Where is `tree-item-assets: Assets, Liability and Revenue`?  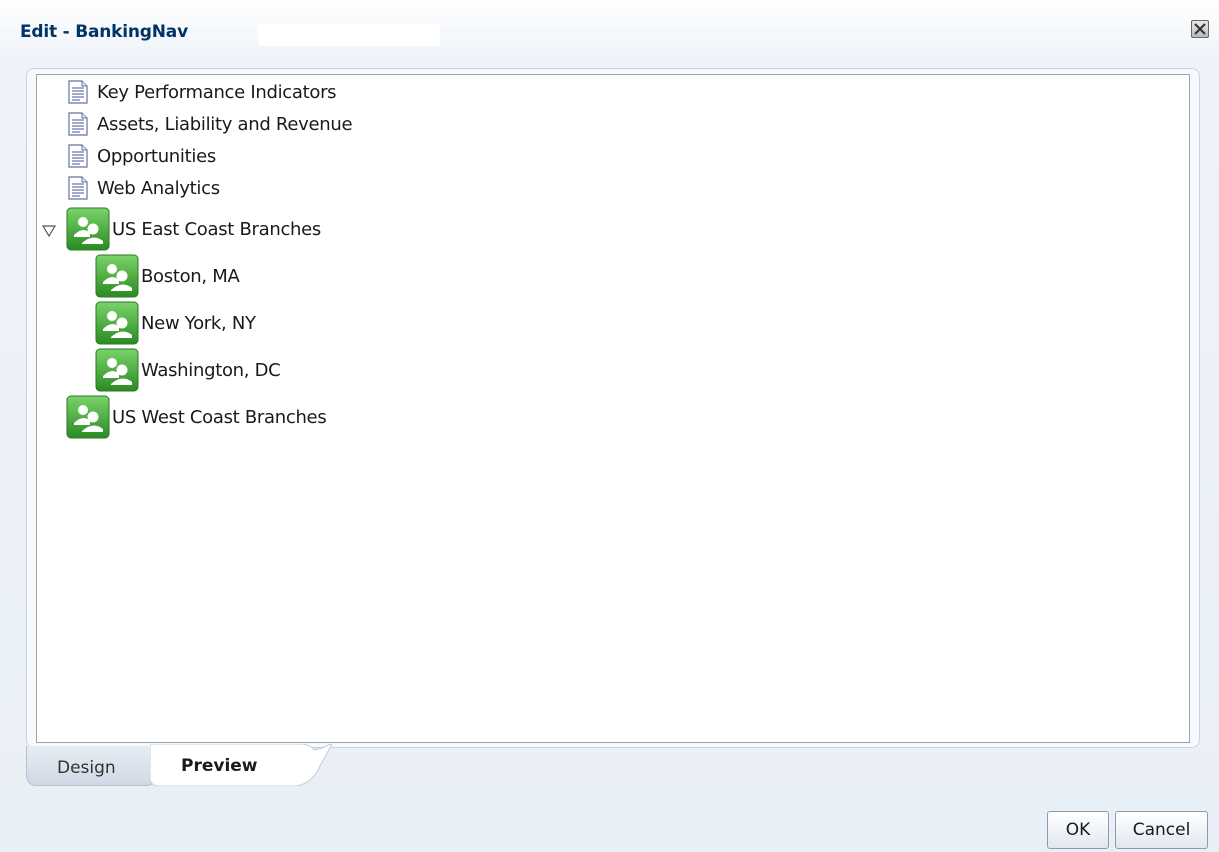
tree-item-assets: Assets, Liability and Revenue is located at coordinates (210, 124).